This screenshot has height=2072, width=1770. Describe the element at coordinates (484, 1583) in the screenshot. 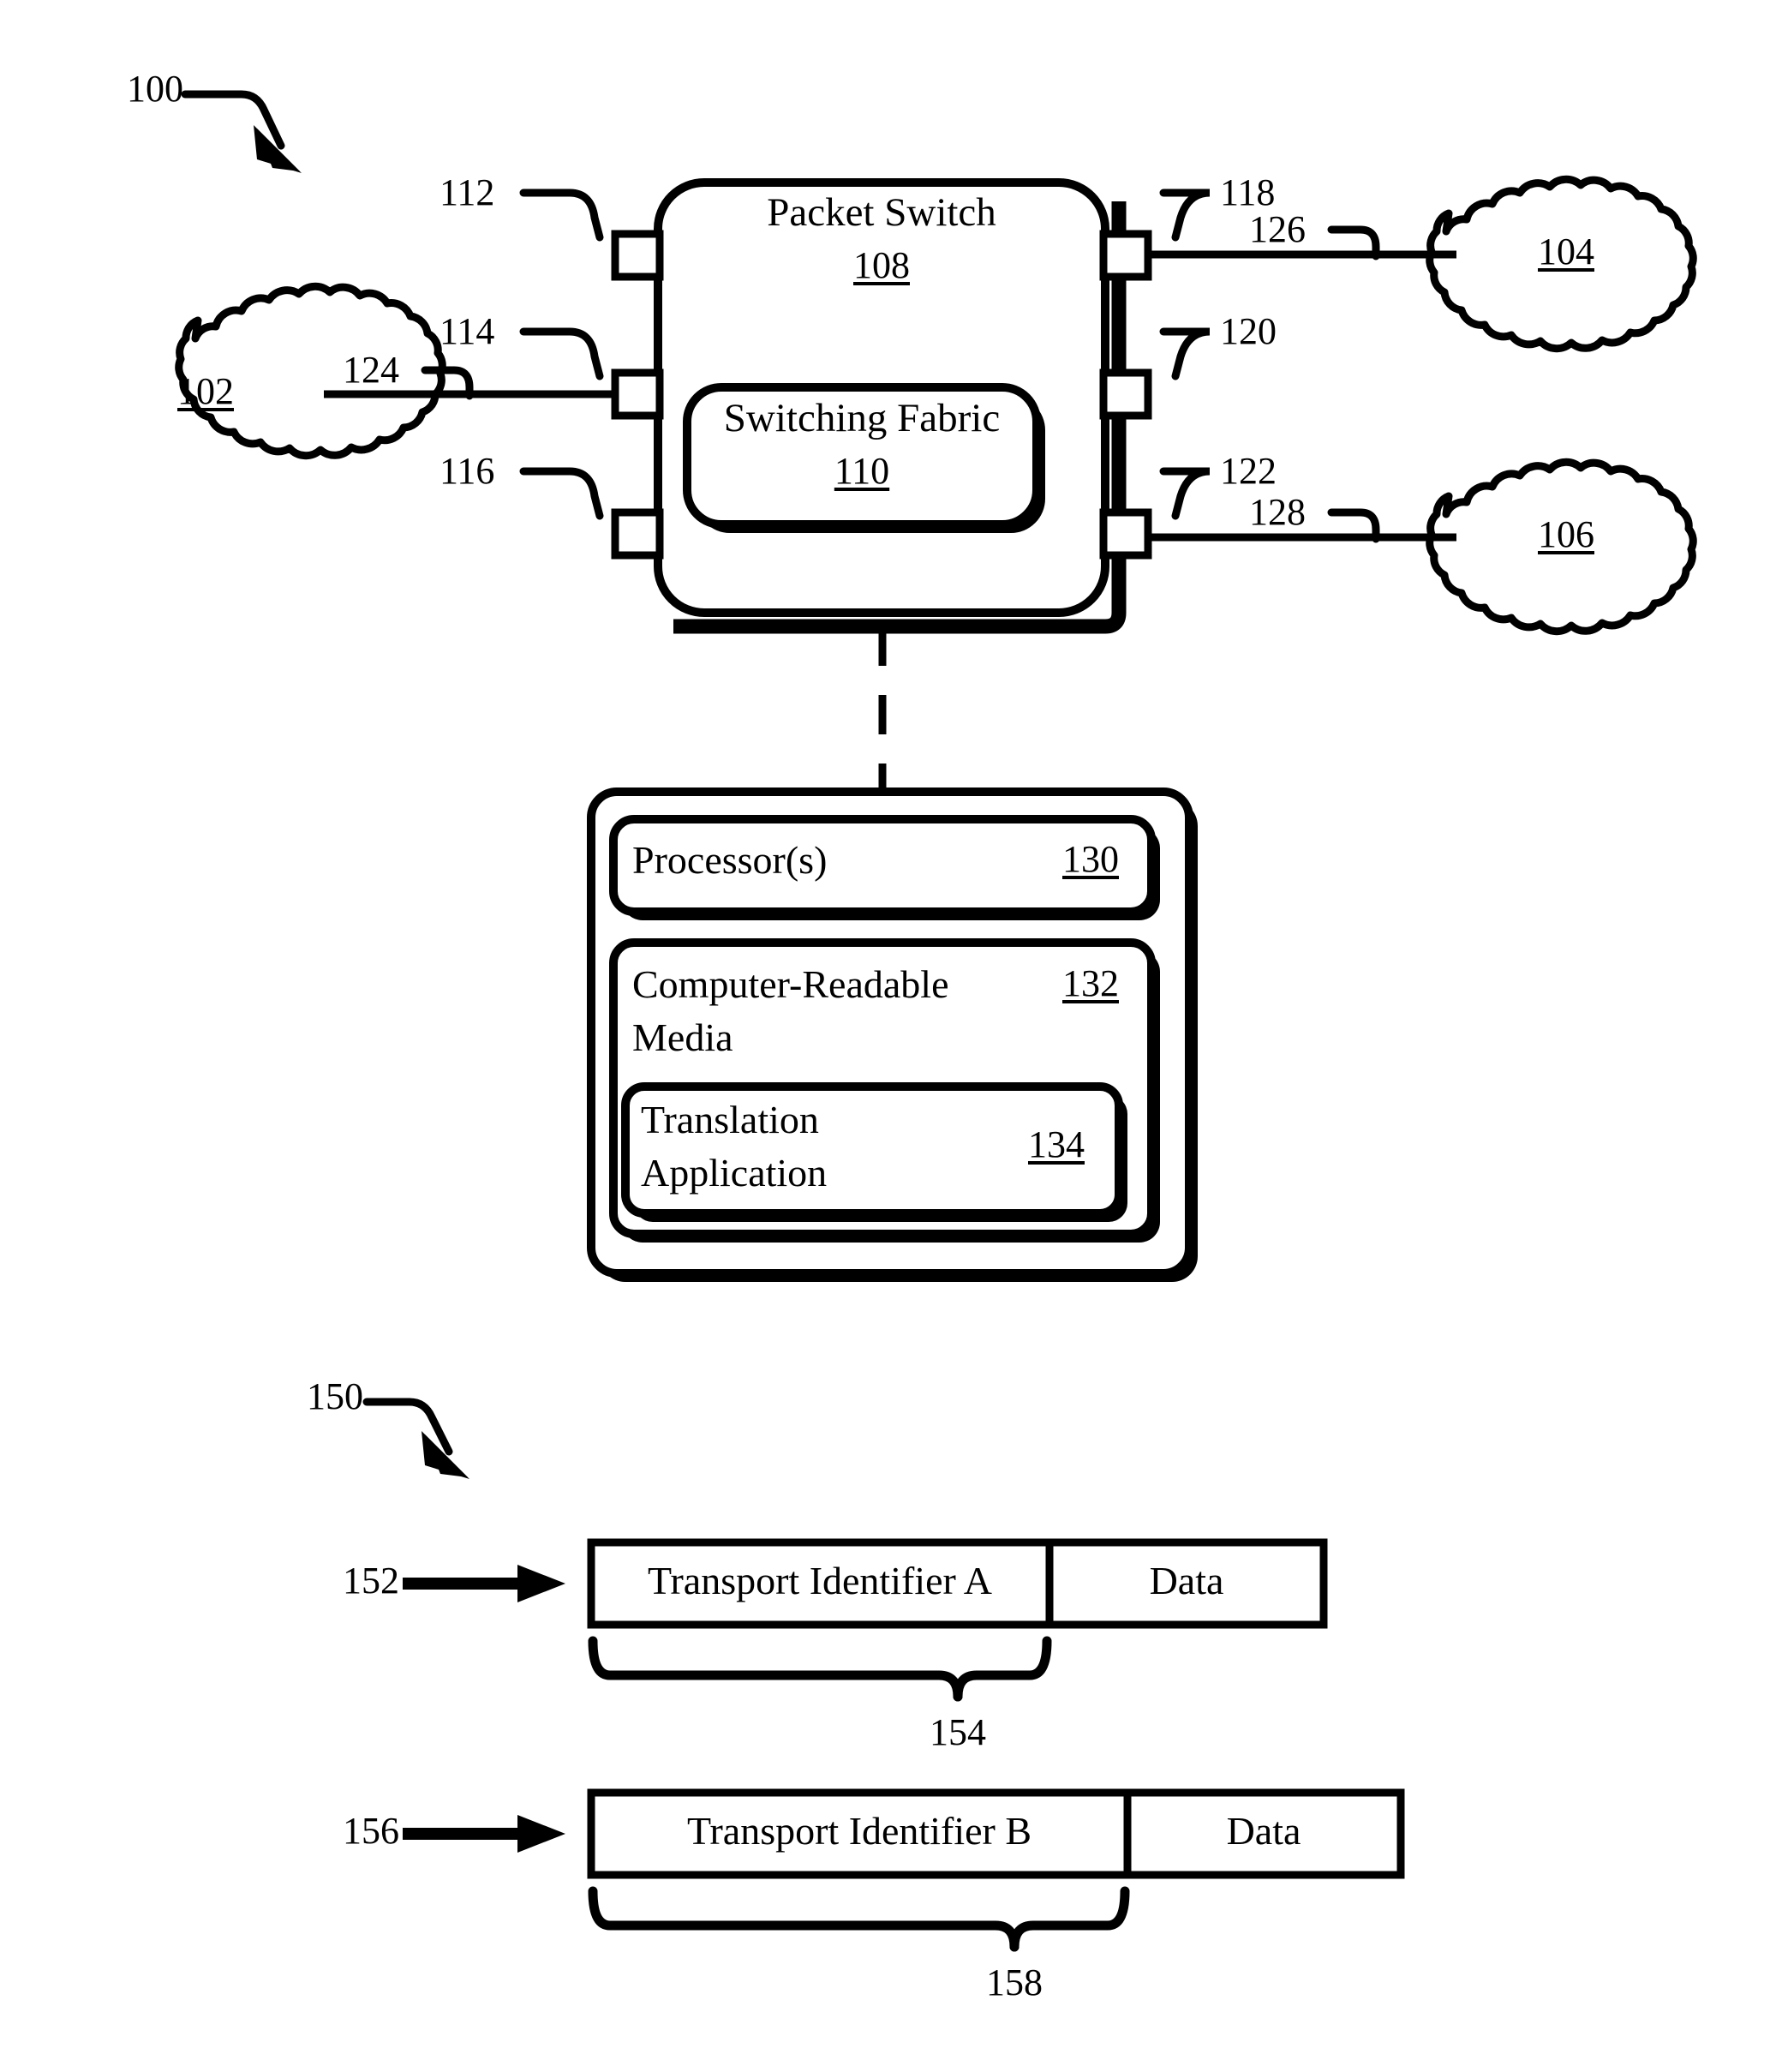

I see `packet-152-arrow` at that location.